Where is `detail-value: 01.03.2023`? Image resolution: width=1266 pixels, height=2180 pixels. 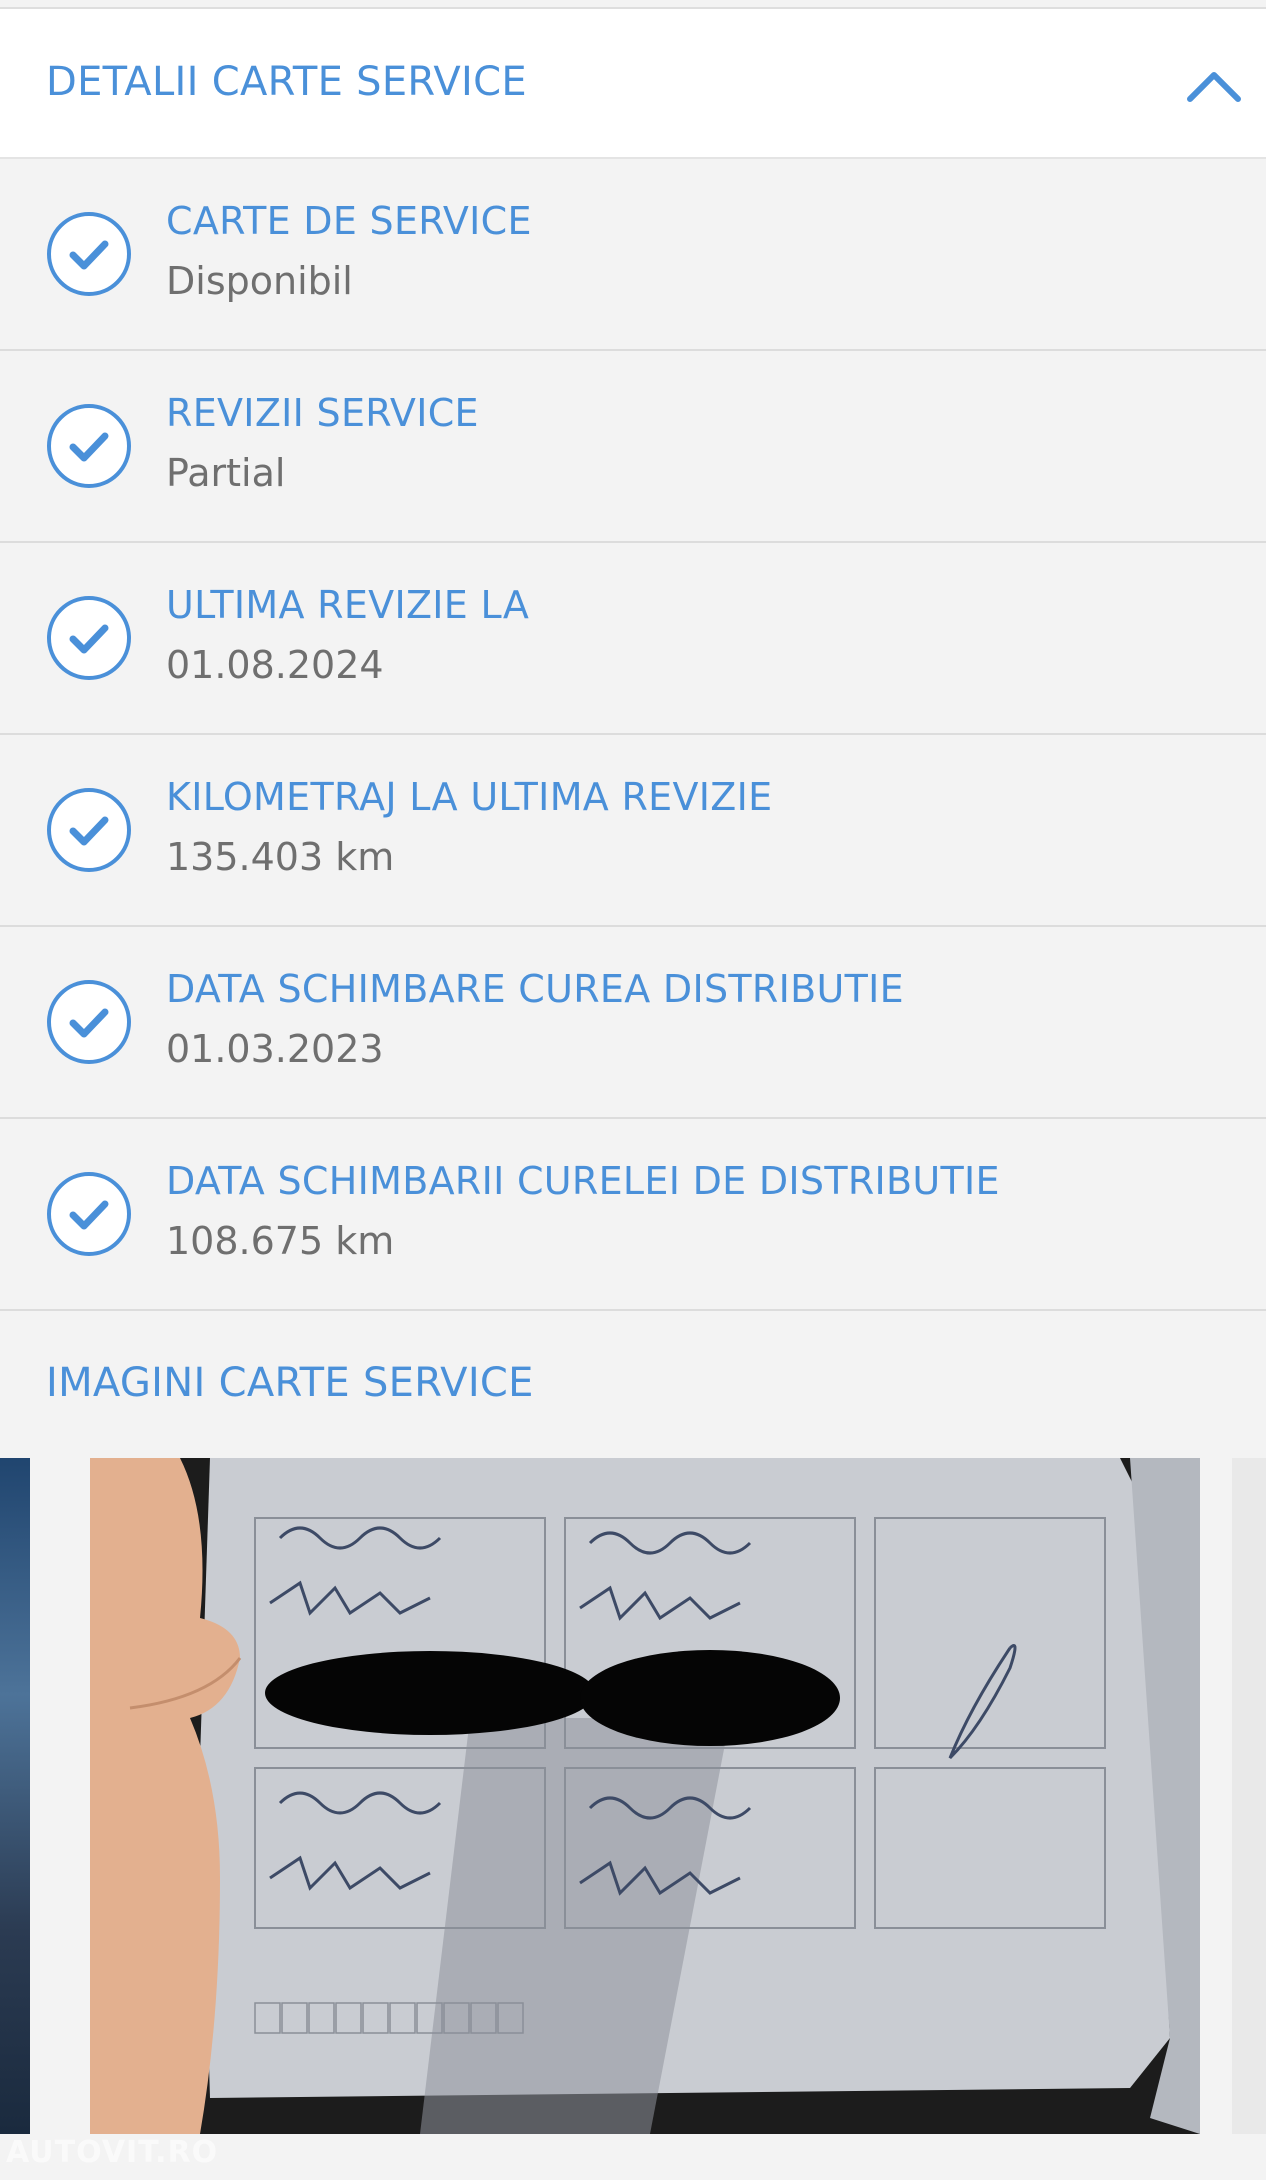
detail-value: 01.03.2023 is located at coordinates (275, 1049).